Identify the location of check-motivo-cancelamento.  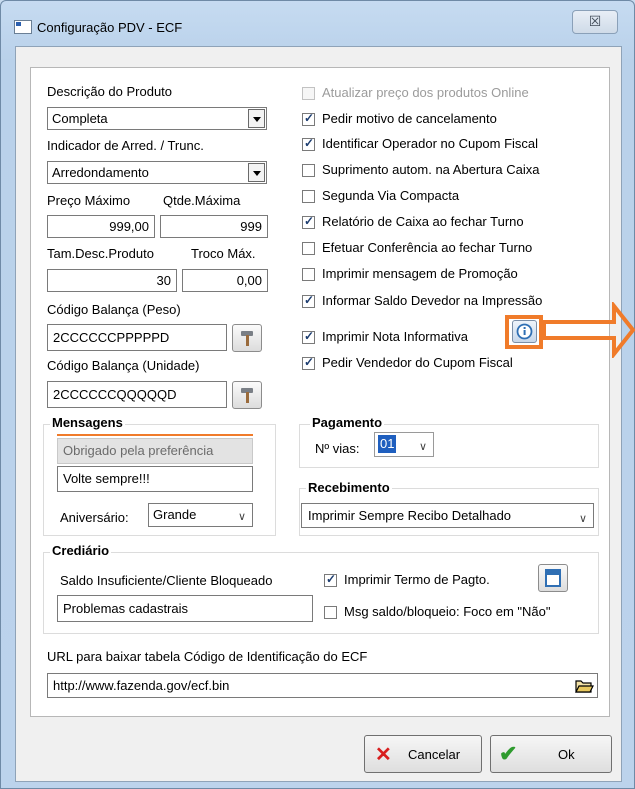
(308, 118).